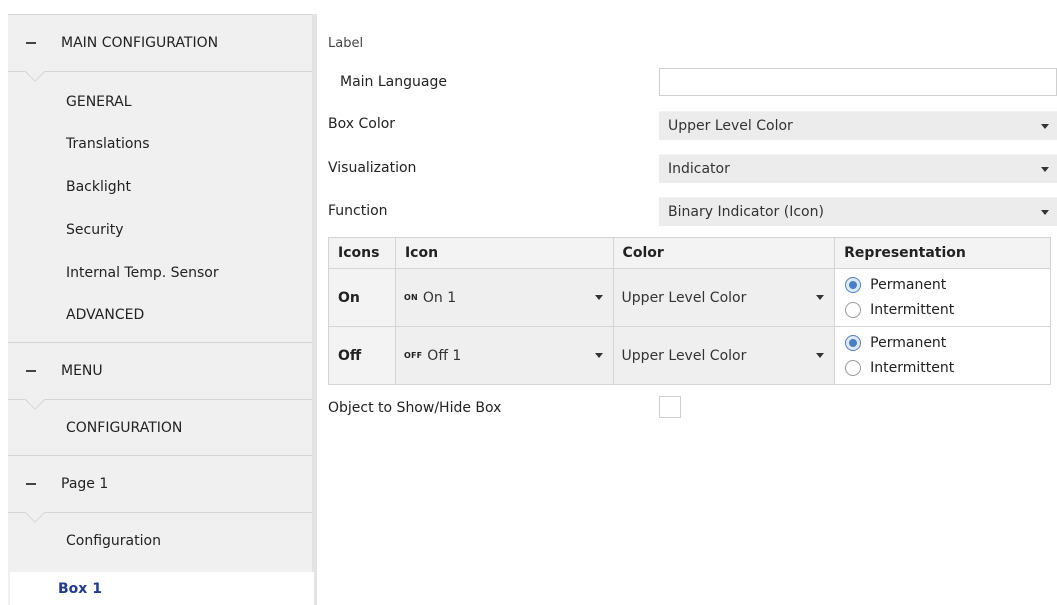  What do you see at coordinates (362, 124) in the screenshot?
I see `box-color-label: Box Color` at bounding box center [362, 124].